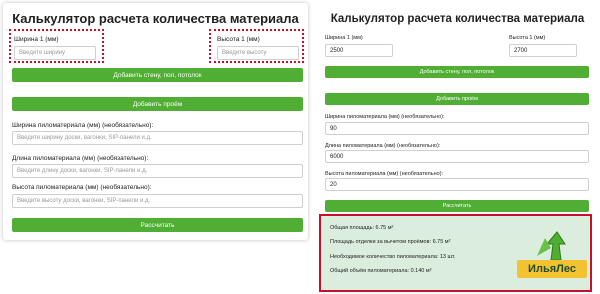 The height and width of the screenshot is (294, 600). I want to click on company-logo: ИльяЛес, so click(552, 258).